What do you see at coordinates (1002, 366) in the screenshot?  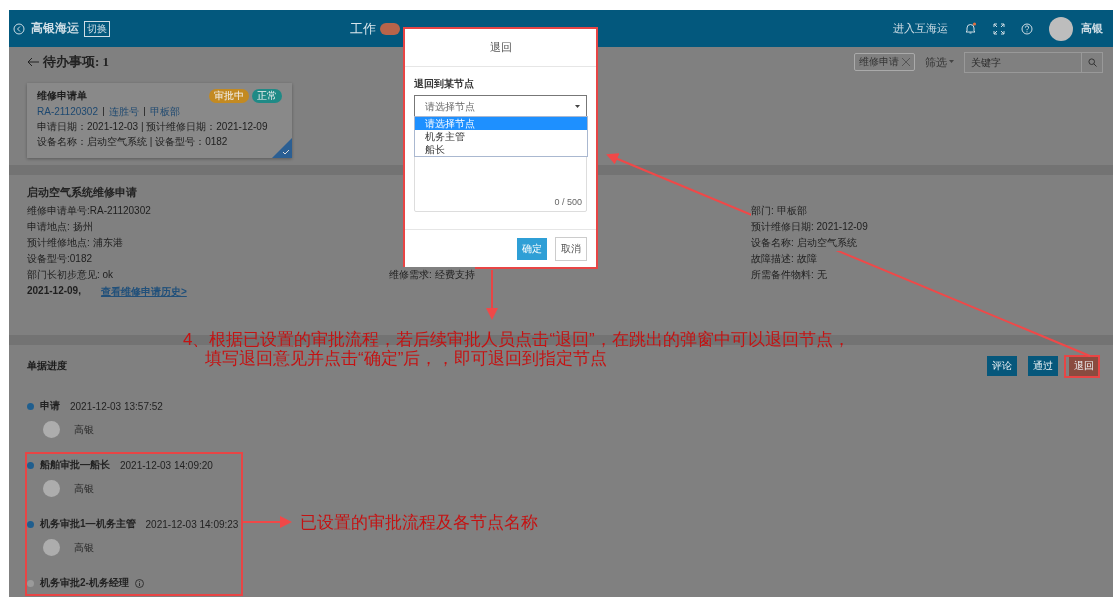 I see `action-button: 评论` at bounding box center [1002, 366].